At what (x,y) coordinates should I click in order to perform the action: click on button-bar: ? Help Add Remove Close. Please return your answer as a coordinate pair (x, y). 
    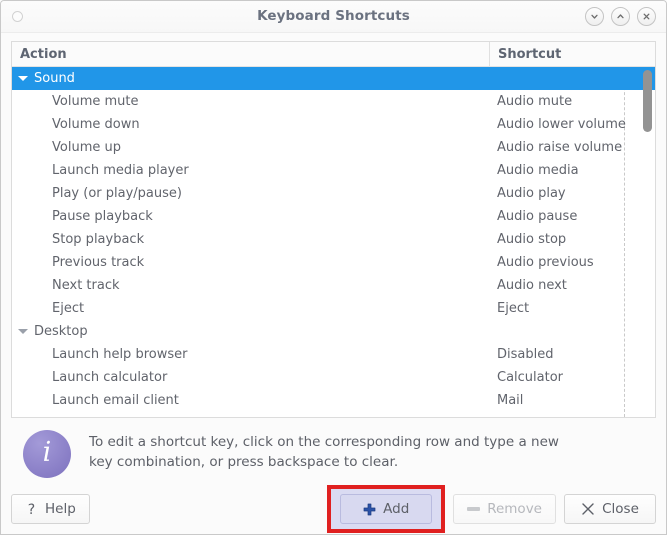
    Looking at the image, I should click on (333, 509).